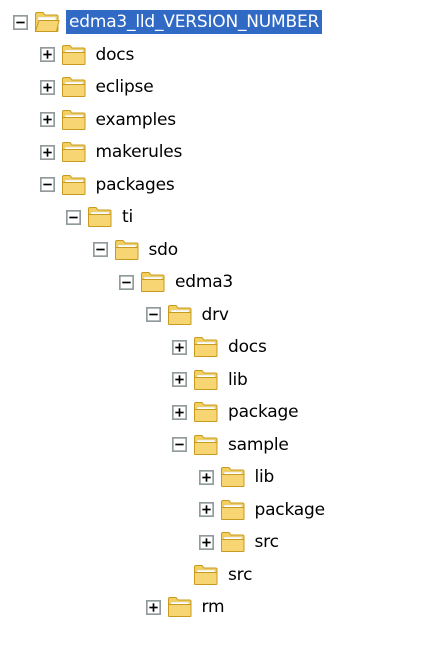  I want to click on folder-open-icon, so click(47, 22).